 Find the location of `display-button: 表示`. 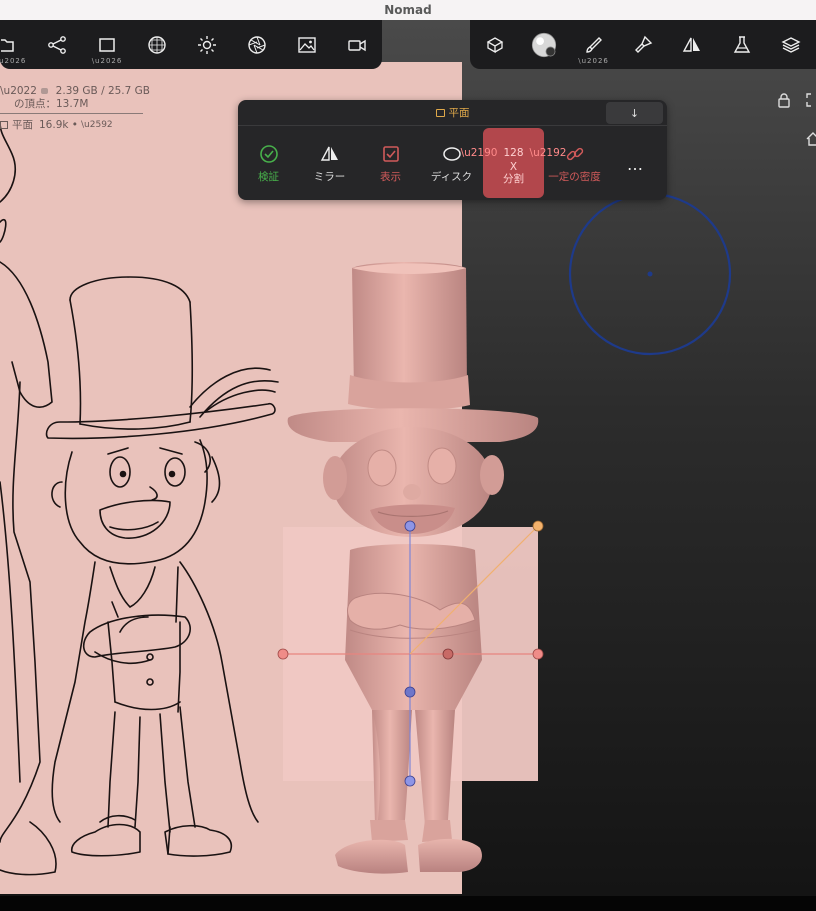

display-button: 表示 is located at coordinates (390, 163).